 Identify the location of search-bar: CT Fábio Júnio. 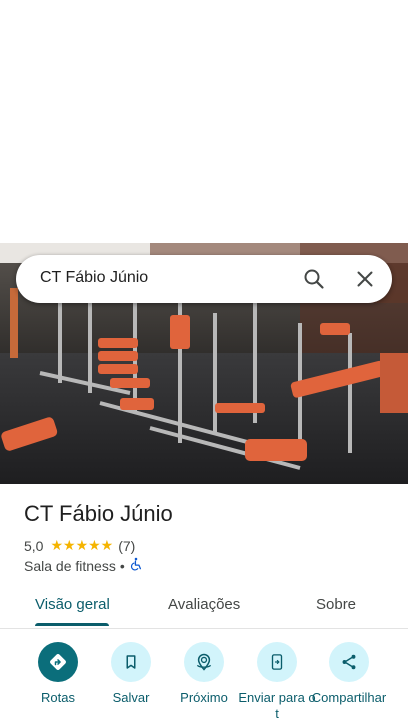
(204, 279).